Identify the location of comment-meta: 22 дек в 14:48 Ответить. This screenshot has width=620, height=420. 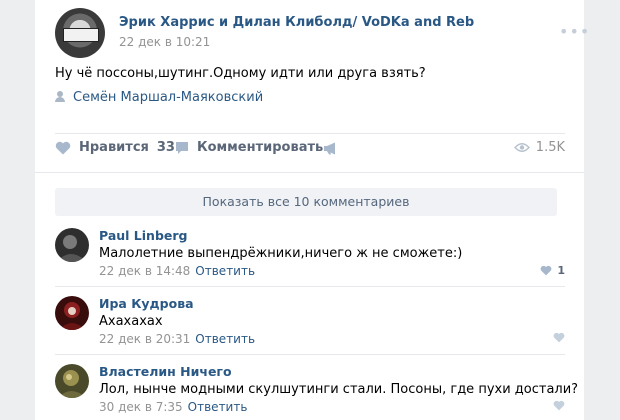
(177, 271).